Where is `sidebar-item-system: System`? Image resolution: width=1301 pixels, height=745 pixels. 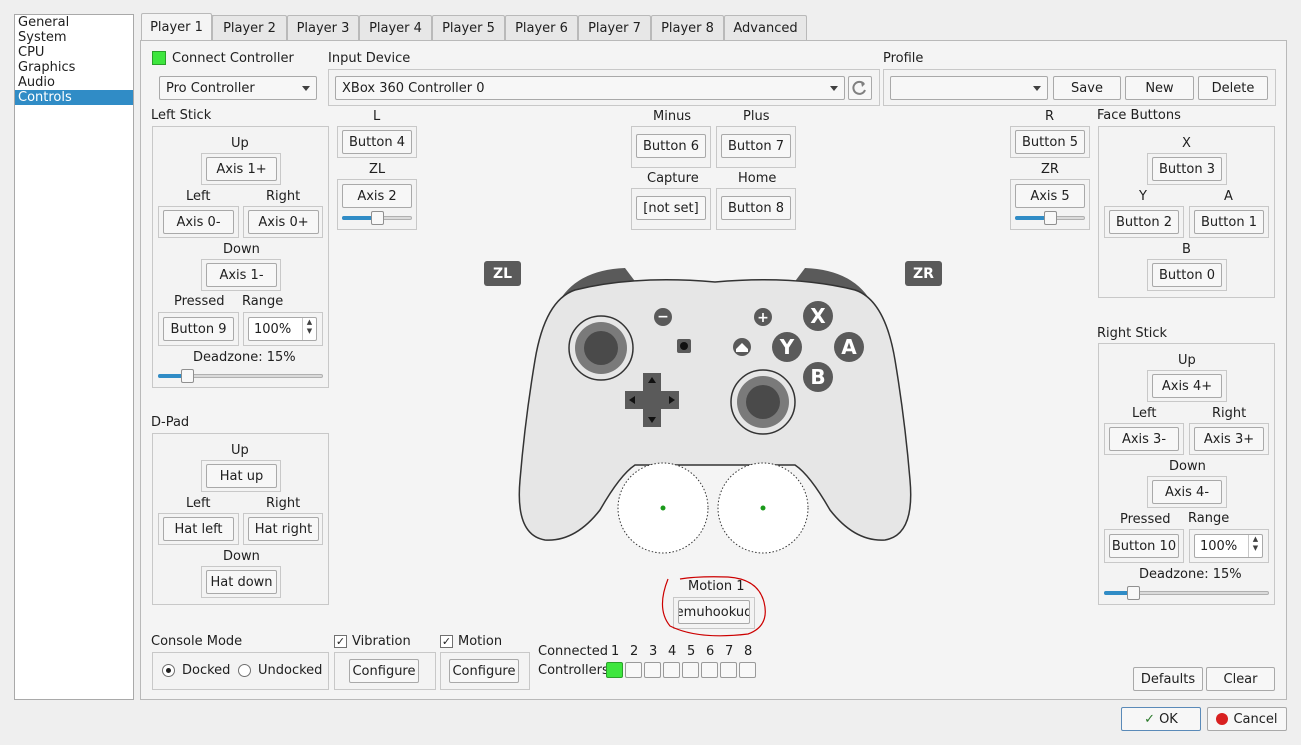
sidebar-item-system: System is located at coordinates (74, 37).